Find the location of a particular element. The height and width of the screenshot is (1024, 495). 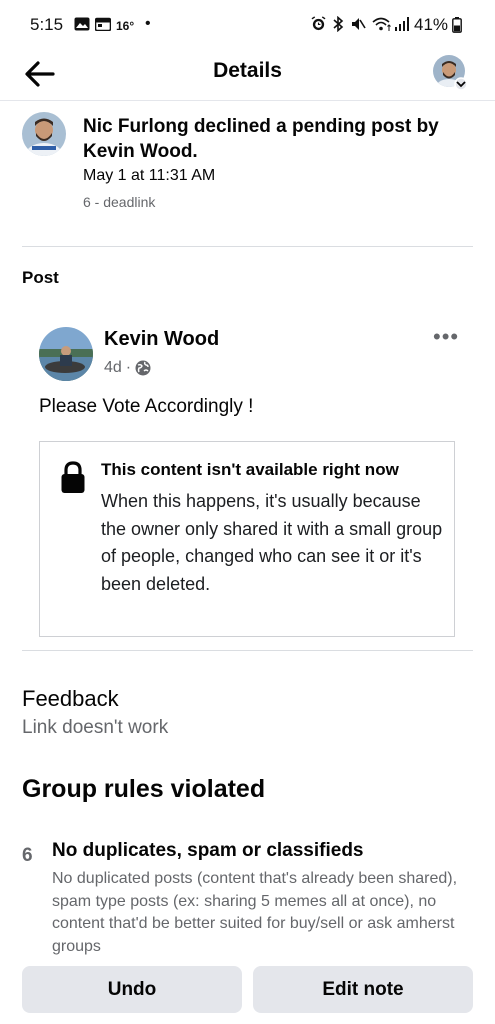

rule-title: No duplicates, spam or classifieds is located at coordinates (208, 850).